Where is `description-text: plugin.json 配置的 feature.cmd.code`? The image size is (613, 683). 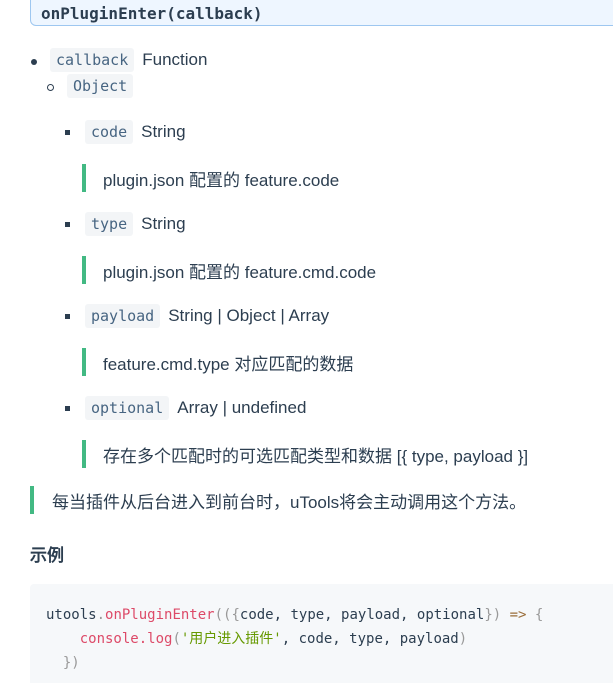
description-text: plugin.json 配置的 feature.cmd.code is located at coordinates (240, 272).